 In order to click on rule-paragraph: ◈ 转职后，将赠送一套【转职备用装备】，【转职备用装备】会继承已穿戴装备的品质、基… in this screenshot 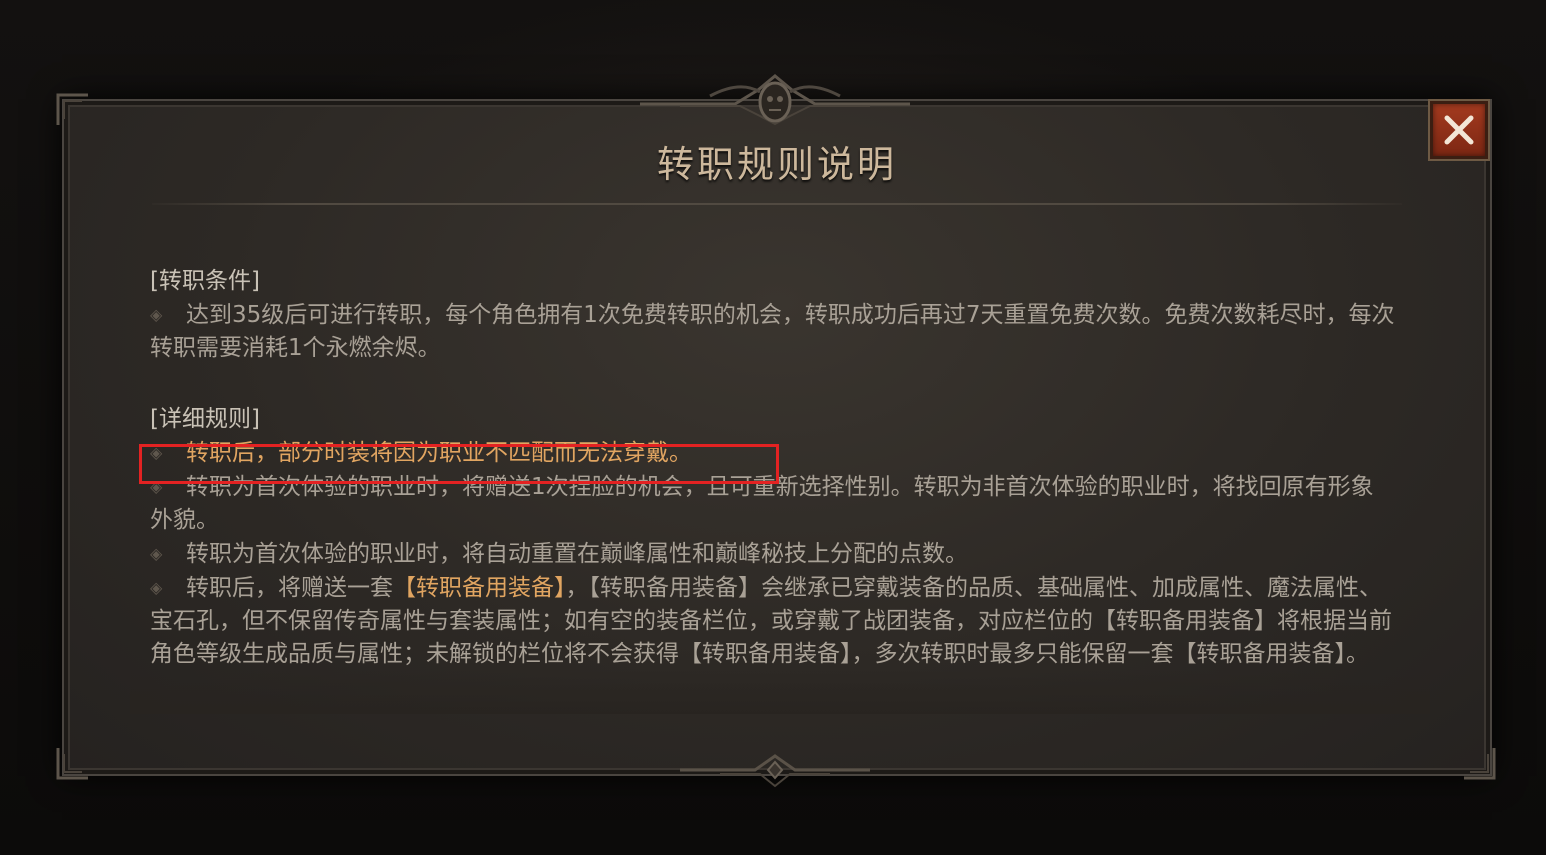, I will do `click(772, 621)`.